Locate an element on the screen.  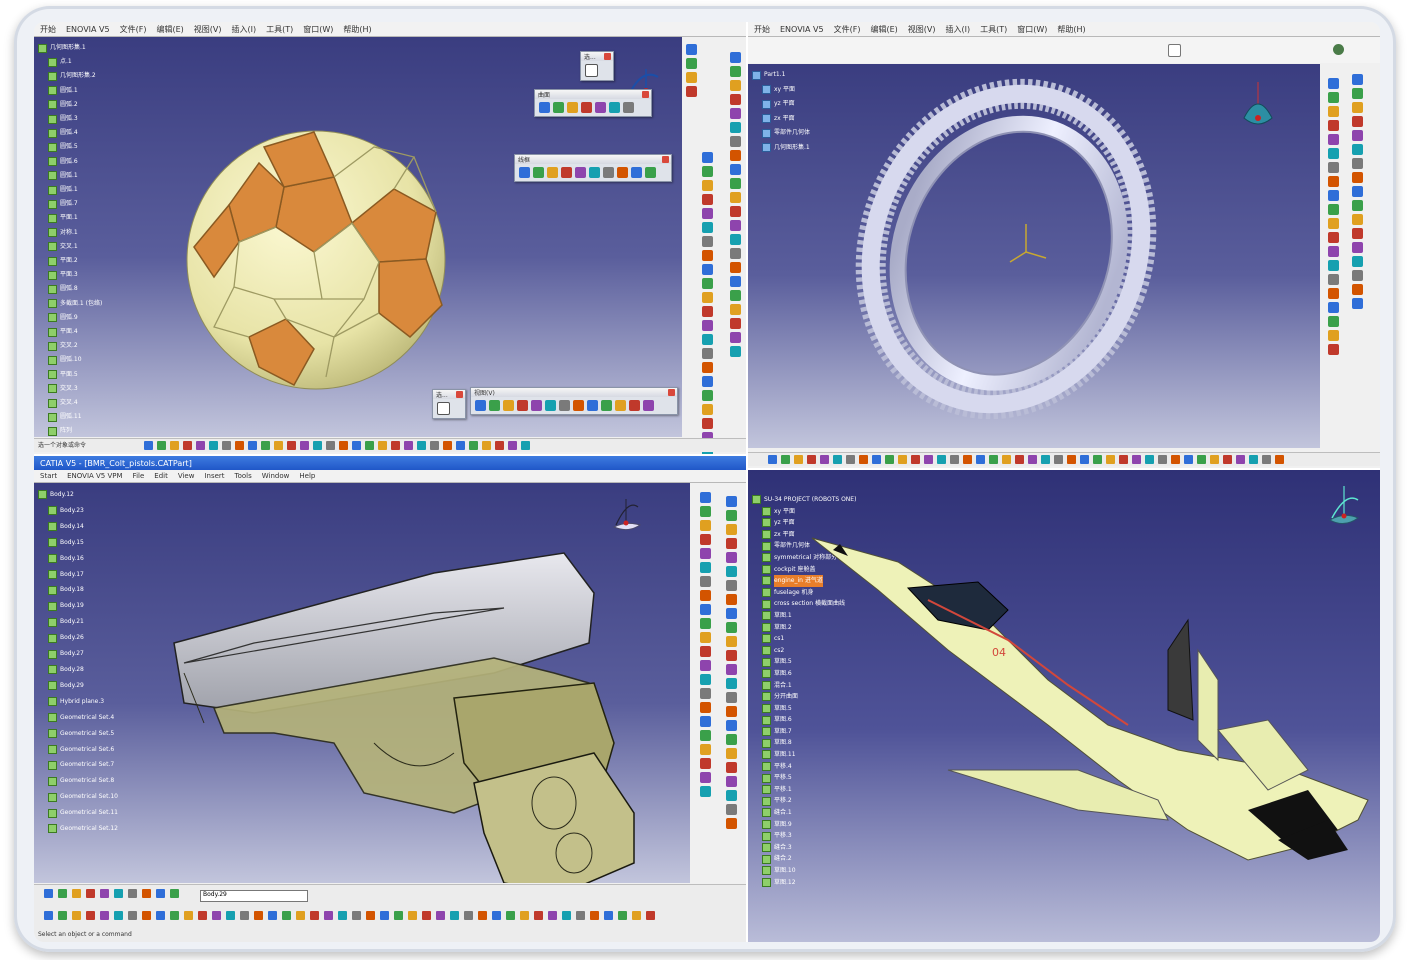
compass-icon is located at coordinates (1344, 503).